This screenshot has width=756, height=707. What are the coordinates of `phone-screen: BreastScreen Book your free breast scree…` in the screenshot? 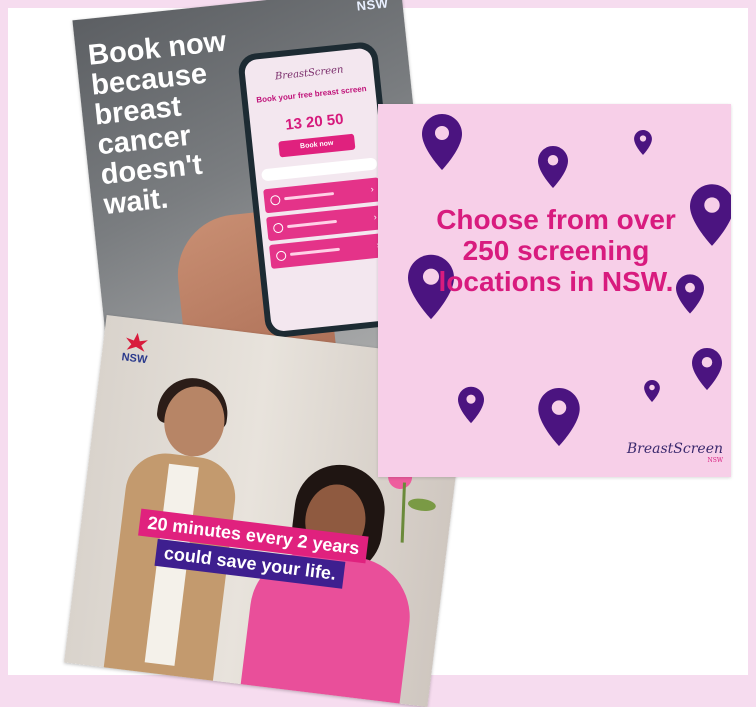 It's located at (321, 190).